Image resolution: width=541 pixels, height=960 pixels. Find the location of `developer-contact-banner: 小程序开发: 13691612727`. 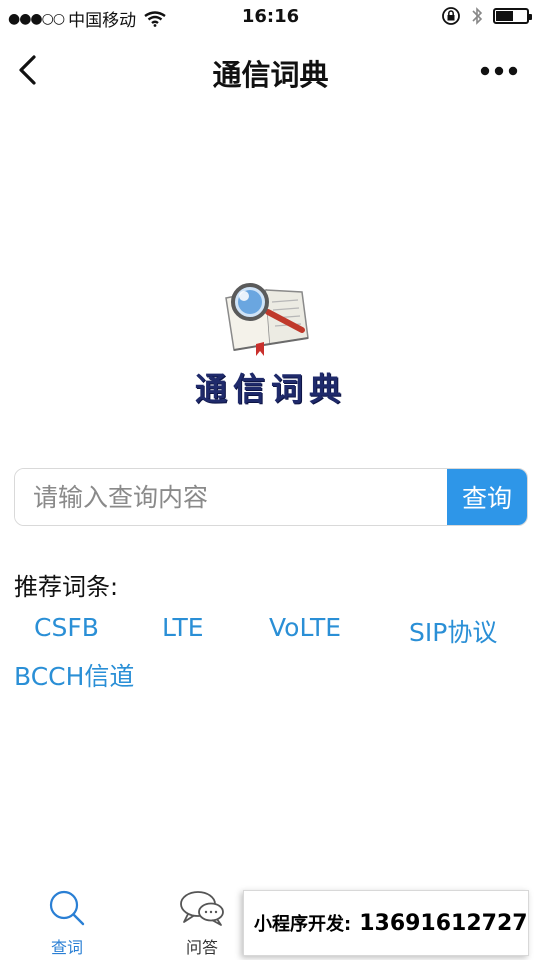

developer-contact-banner: 小程序开发: 13691612727 is located at coordinates (386, 923).